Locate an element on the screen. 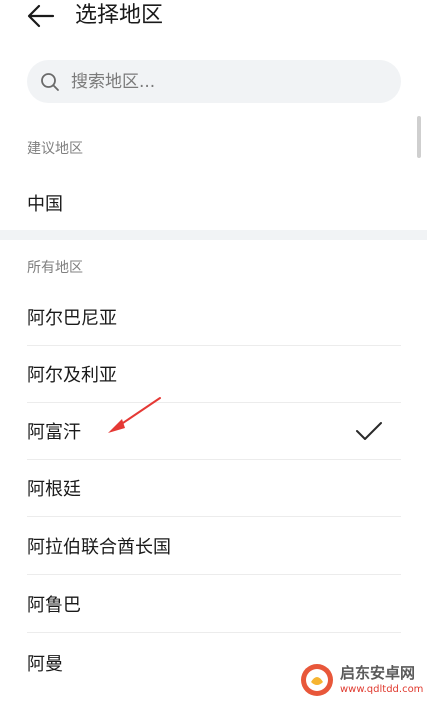  list-item: 阿尔及利亚 is located at coordinates (214, 374).